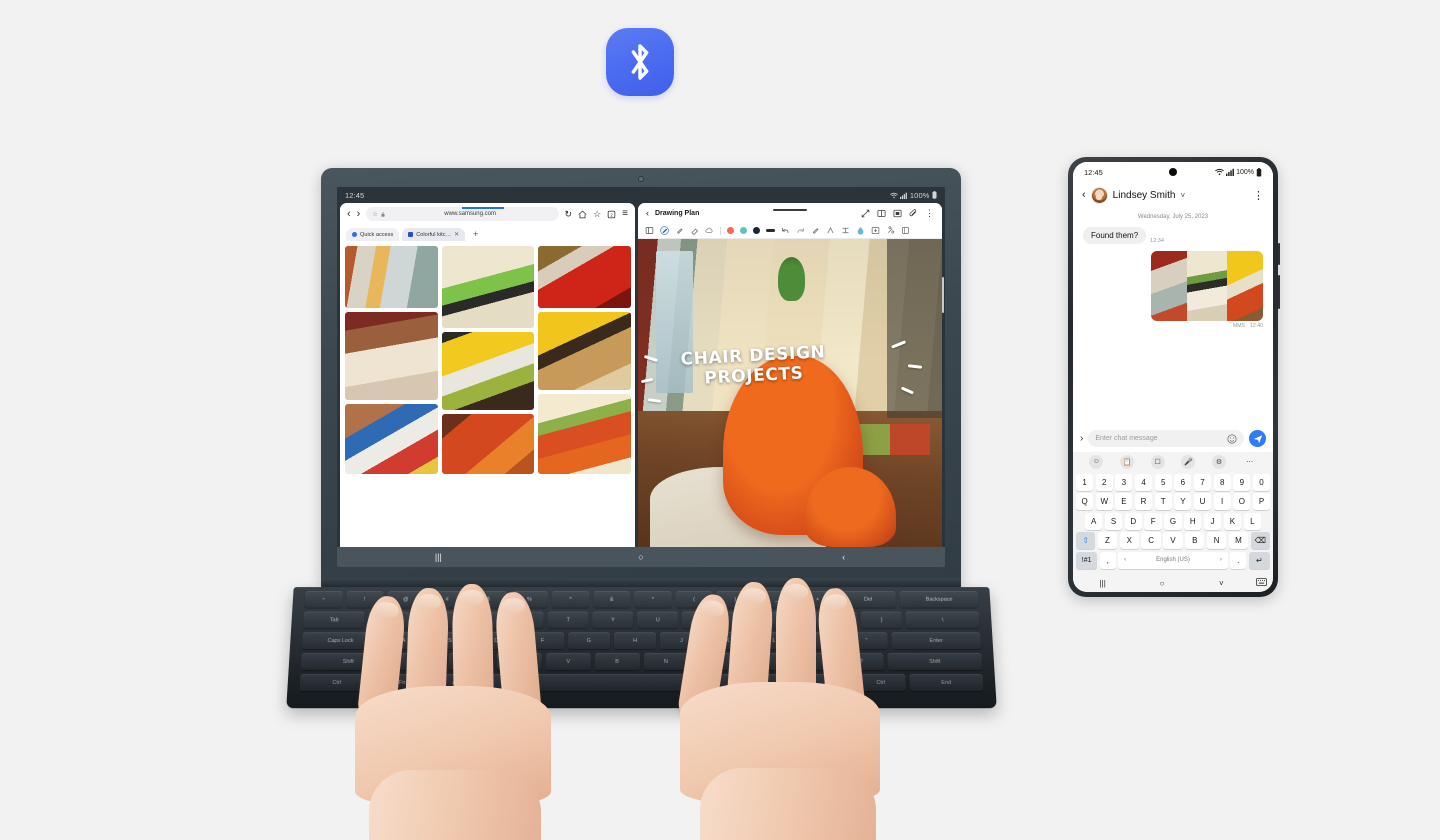 The image size is (1440, 840). I want to click on key-bracket-right: }, so click(881, 620).